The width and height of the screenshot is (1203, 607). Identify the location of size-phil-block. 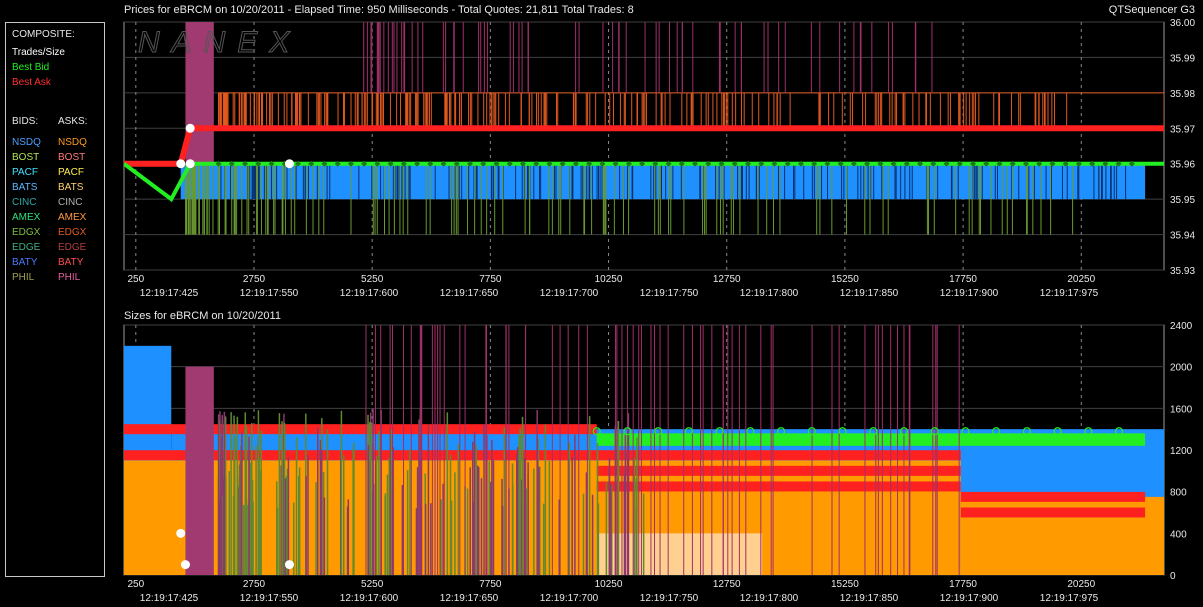
(199, 470).